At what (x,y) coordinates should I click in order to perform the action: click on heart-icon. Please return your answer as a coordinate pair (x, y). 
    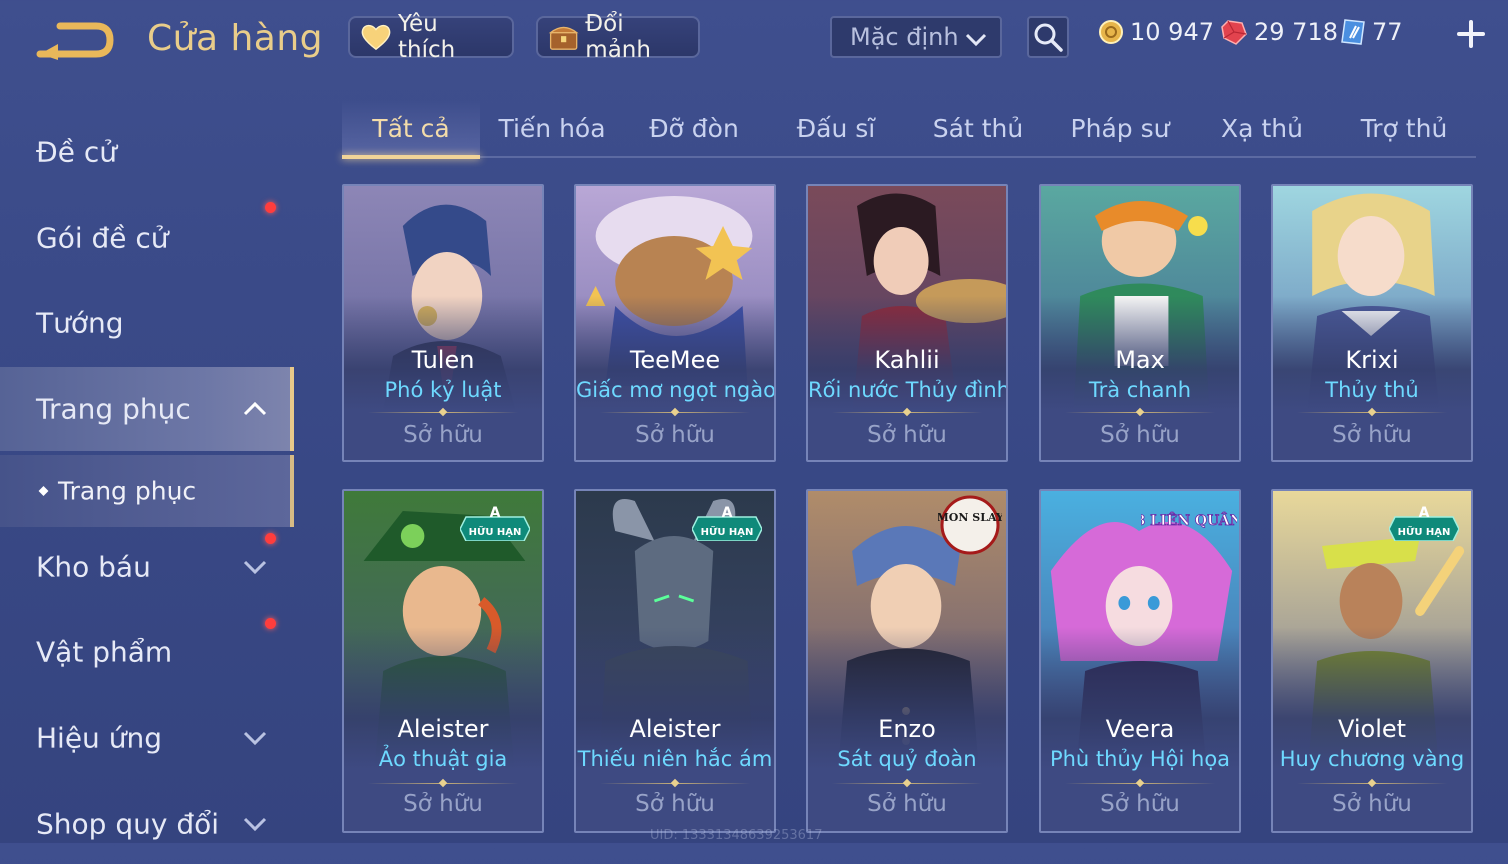
    Looking at the image, I should click on (376, 37).